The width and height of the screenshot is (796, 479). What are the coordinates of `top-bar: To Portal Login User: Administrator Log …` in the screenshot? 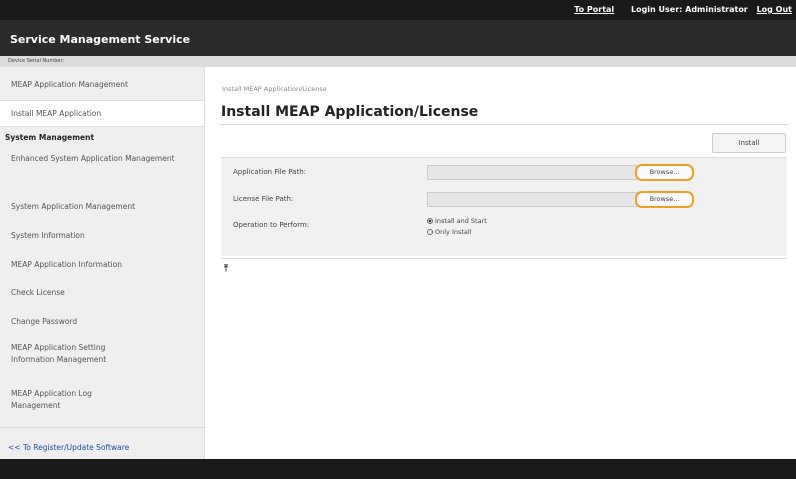 It's located at (398, 10).